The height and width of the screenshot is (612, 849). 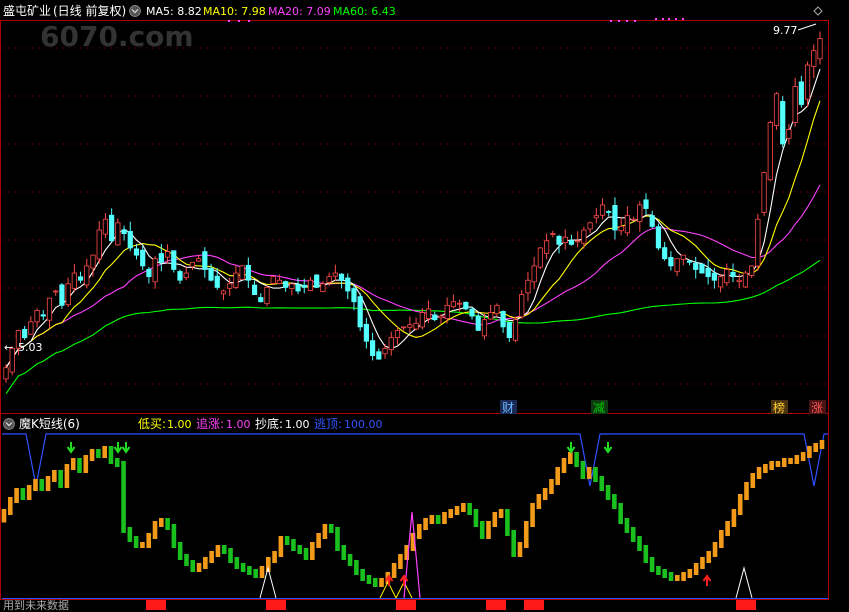 I want to click on indicator-bottom-label: 抄底:, so click(x=269, y=423).